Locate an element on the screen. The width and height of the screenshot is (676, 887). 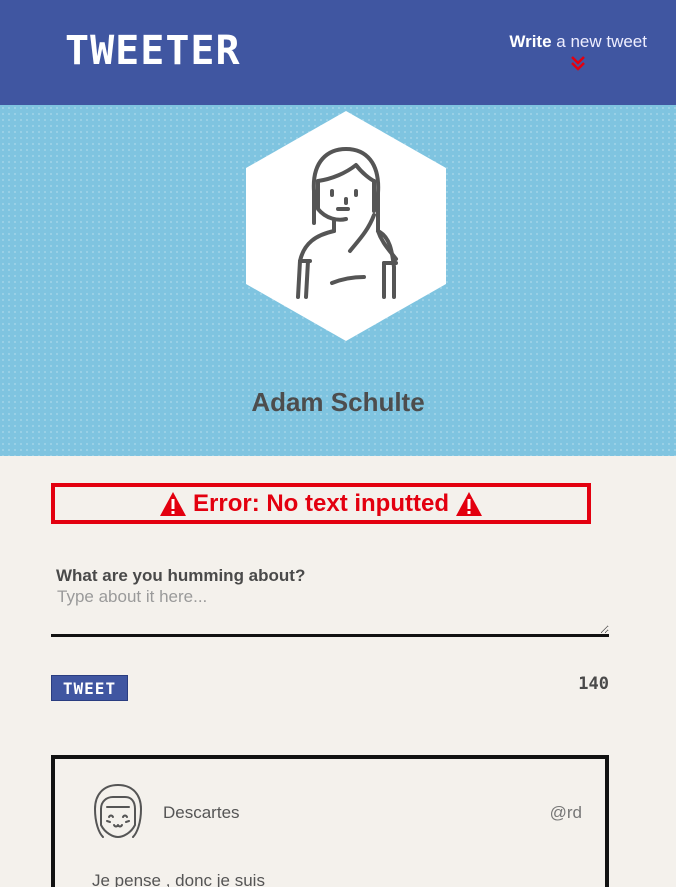
character-counter: 140 is located at coordinates (593, 684).